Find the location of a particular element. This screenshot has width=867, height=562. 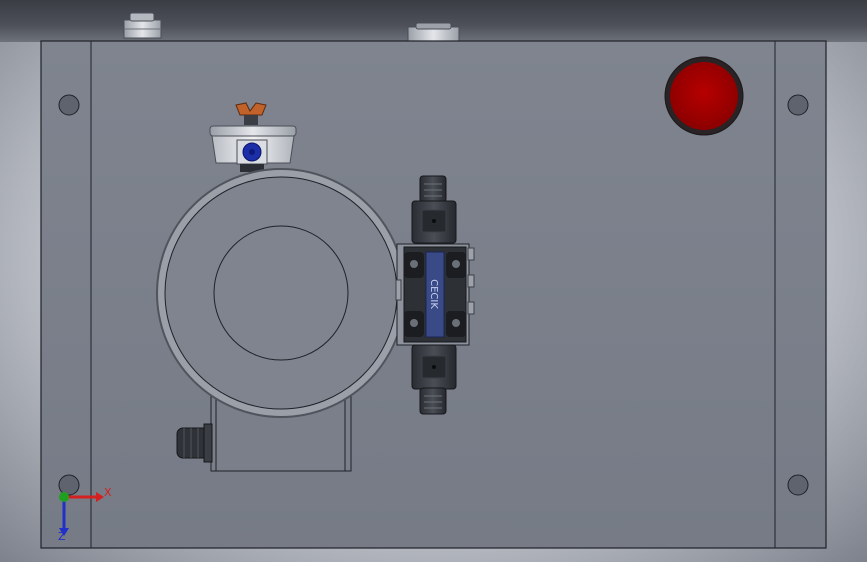

cable-gland is located at coordinates (194, 443).